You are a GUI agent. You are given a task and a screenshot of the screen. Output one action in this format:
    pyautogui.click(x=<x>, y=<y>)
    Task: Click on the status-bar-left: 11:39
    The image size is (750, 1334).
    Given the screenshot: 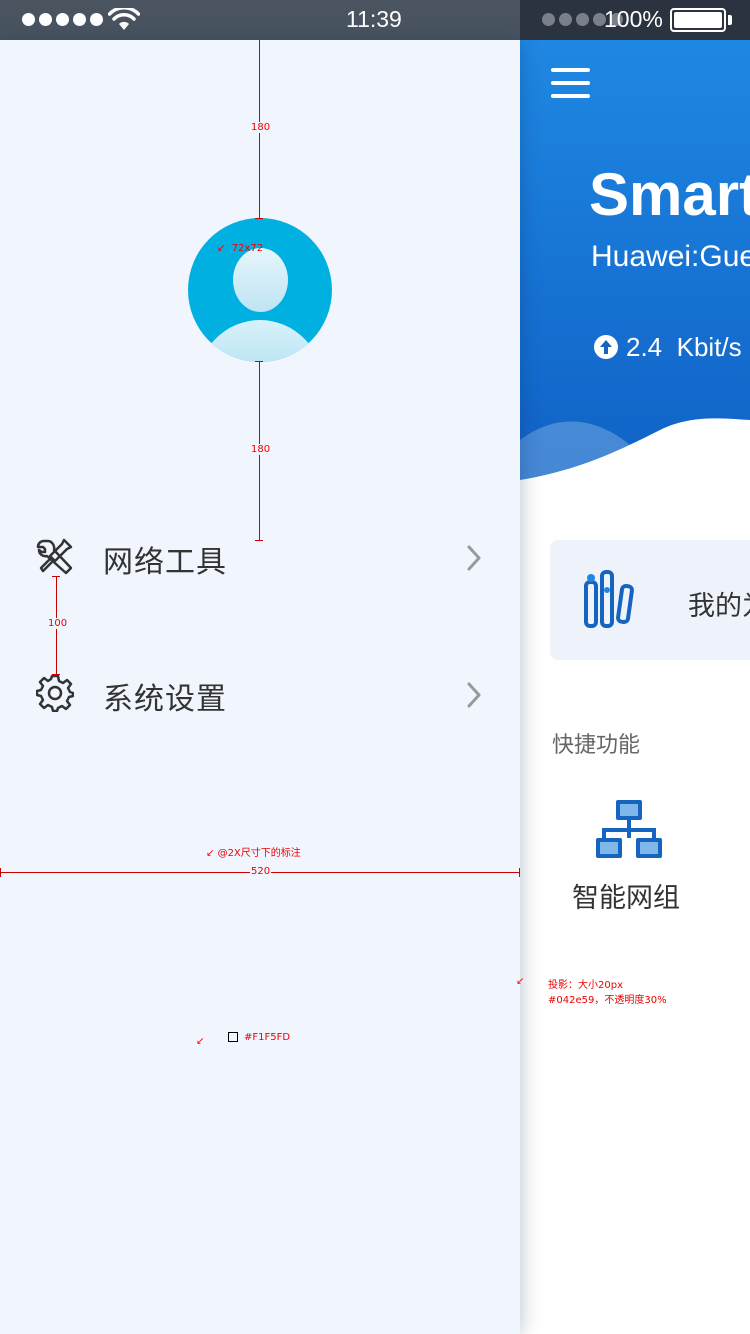 What is the action you would take?
    pyautogui.click(x=260, y=20)
    